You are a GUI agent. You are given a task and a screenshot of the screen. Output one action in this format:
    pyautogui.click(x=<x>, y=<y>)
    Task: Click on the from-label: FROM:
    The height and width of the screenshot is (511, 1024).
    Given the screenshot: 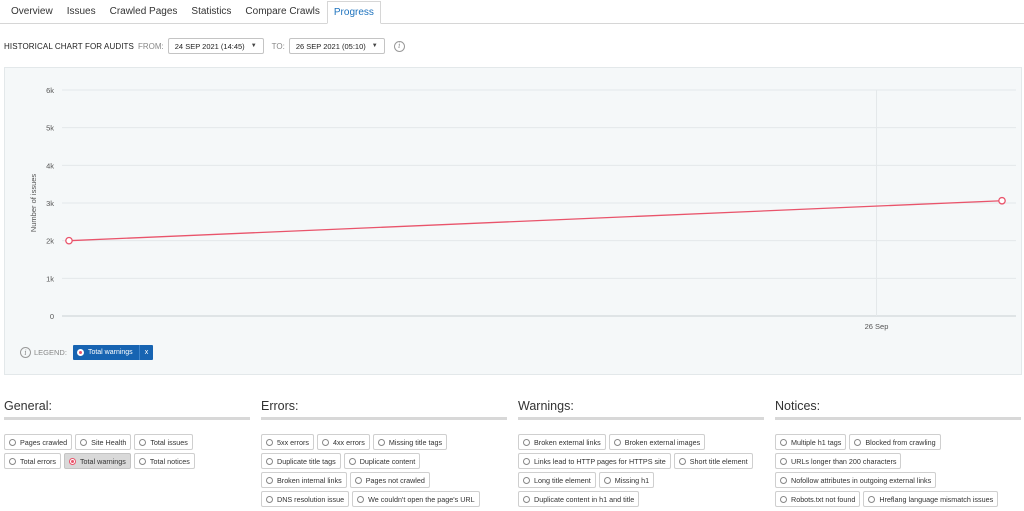 What is the action you would take?
    pyautogui.click(x=150, y=46)
    